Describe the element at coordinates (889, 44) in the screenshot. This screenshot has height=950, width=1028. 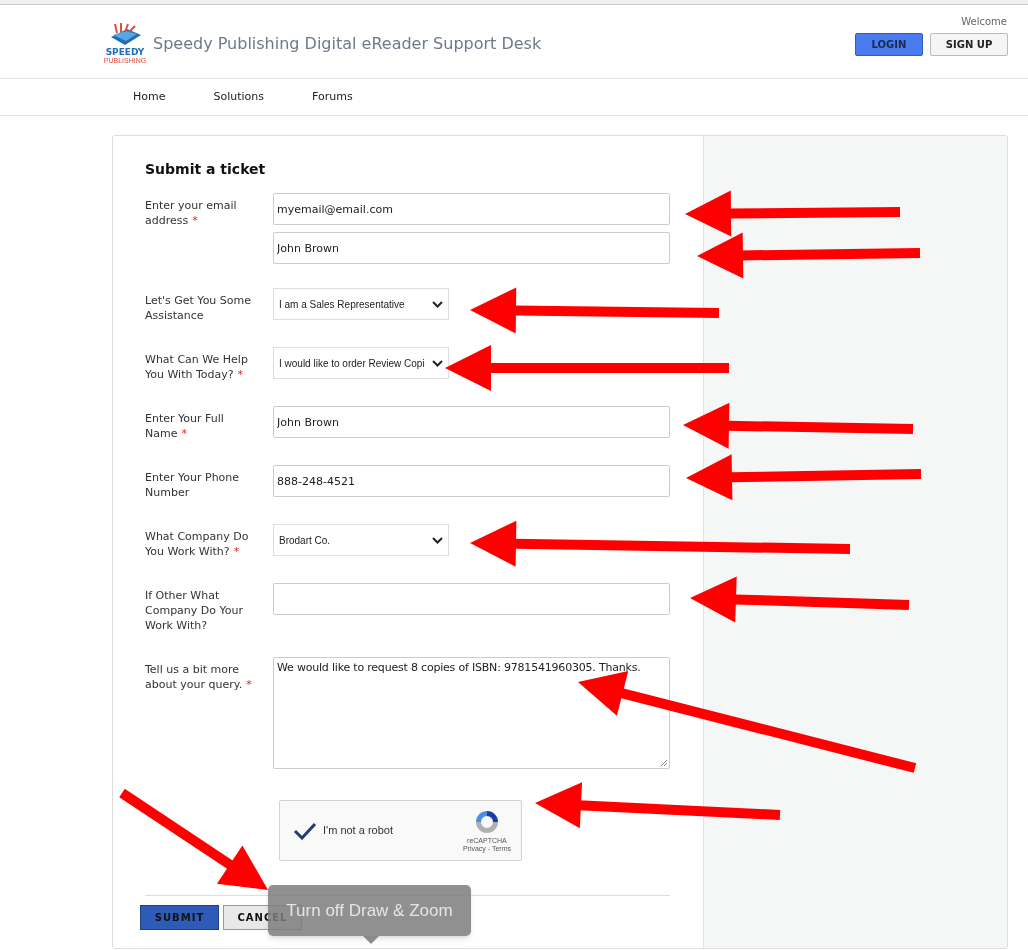
I see `login-button: LOGIN` at that location.